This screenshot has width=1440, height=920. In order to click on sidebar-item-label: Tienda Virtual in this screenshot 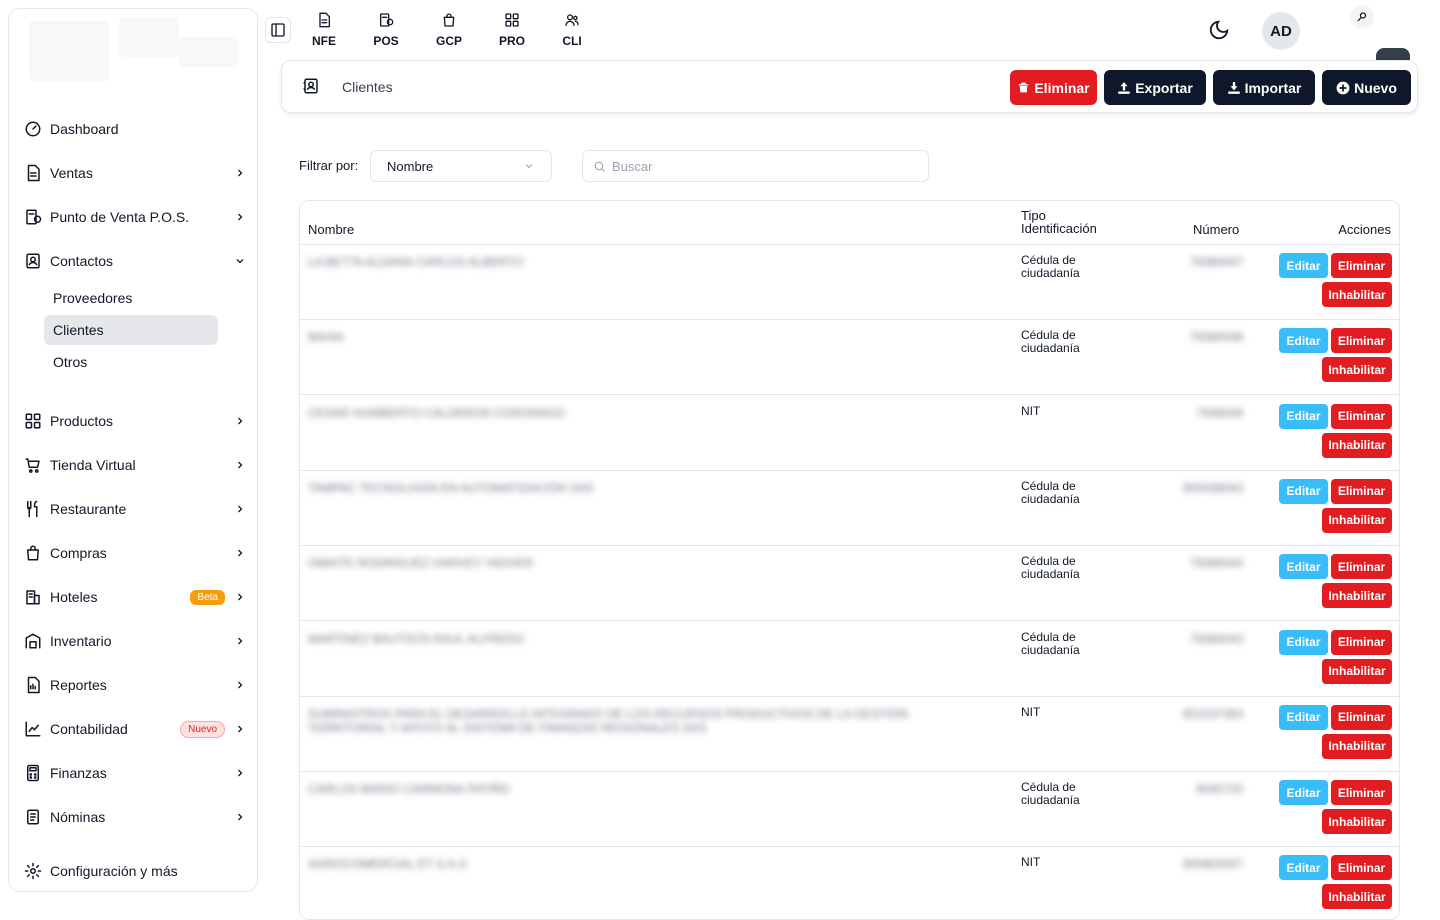, I will do `click(93, 465)`.